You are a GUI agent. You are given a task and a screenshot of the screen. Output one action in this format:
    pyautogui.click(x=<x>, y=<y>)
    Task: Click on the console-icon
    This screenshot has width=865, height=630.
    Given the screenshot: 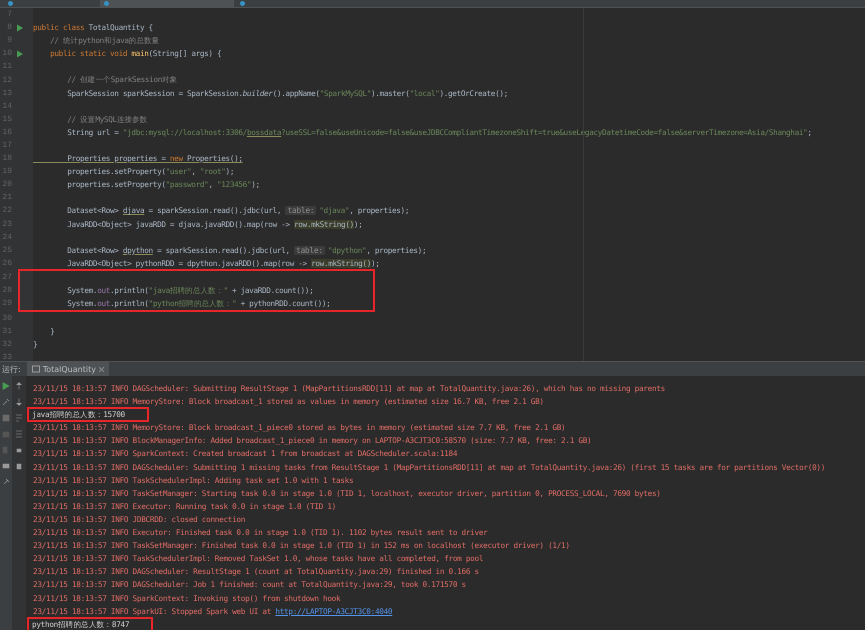 What is the action you would take?
    pyautogui.click(x=36, y=369)
    